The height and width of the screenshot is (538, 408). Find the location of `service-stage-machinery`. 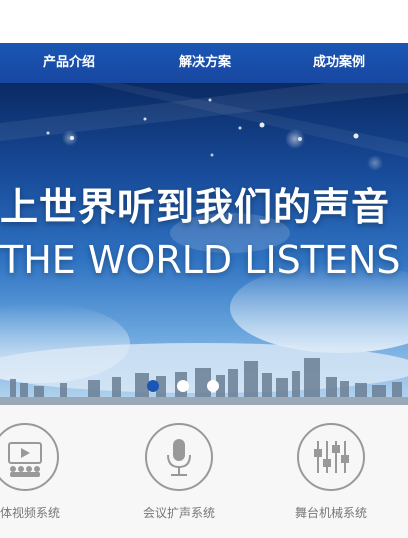

service-stage-machinery is located at coordinates (331, 457).